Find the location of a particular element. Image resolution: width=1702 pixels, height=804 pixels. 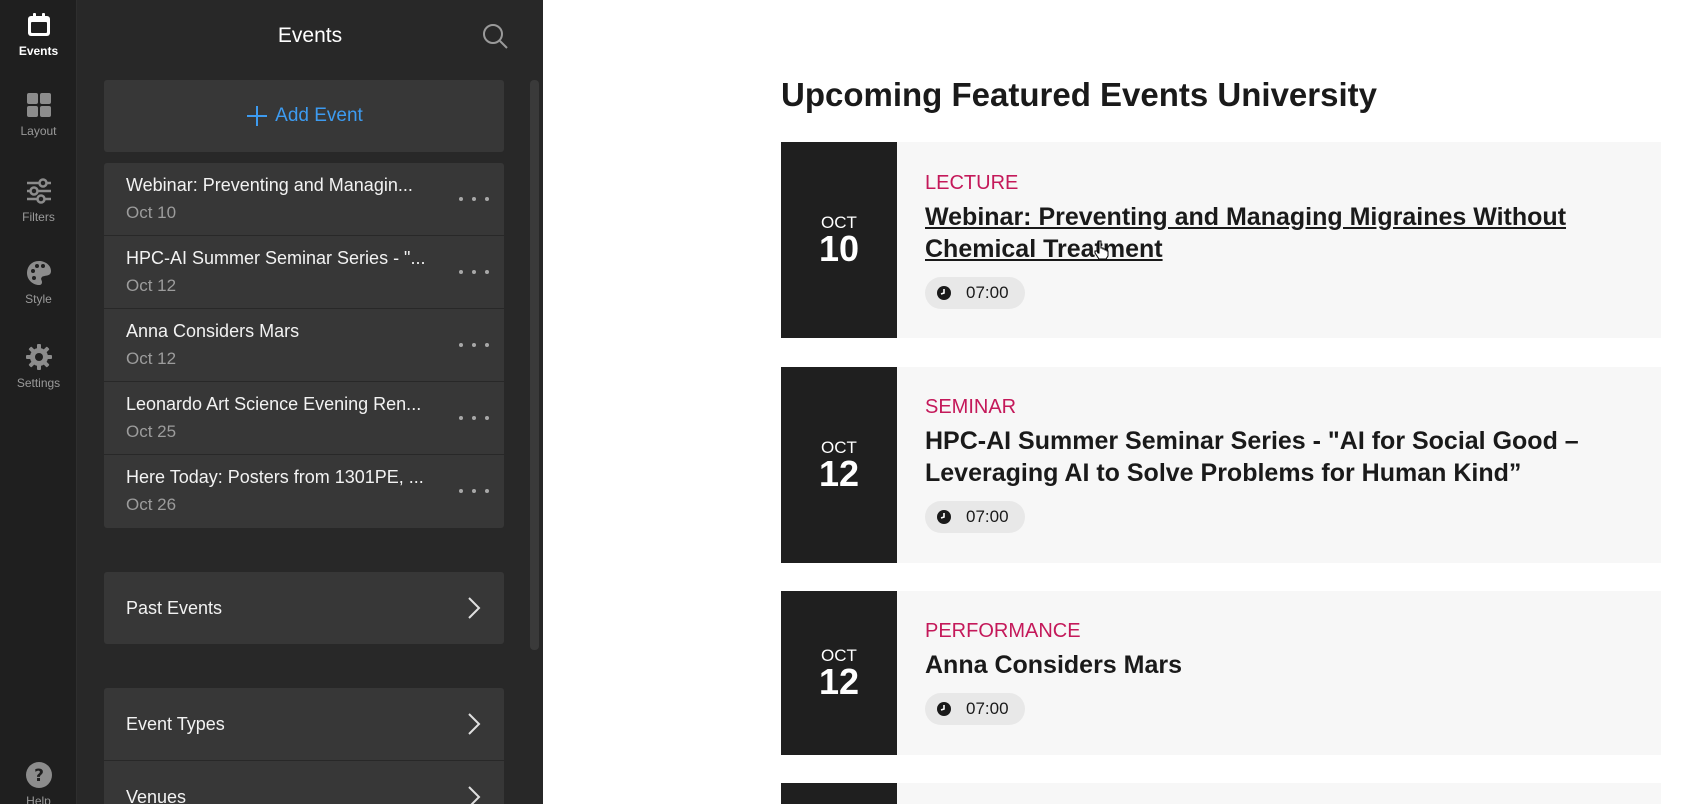

event-type-label: SEMINAR is located at coordinates (971, 407).